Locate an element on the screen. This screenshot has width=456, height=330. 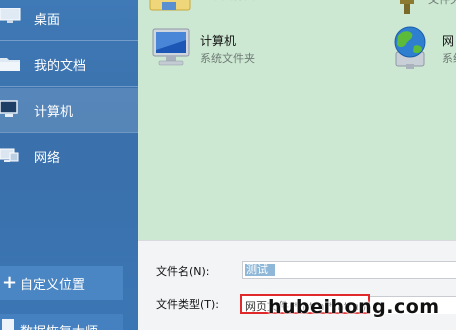
recovery-icon is located at coordinates (8, 324).